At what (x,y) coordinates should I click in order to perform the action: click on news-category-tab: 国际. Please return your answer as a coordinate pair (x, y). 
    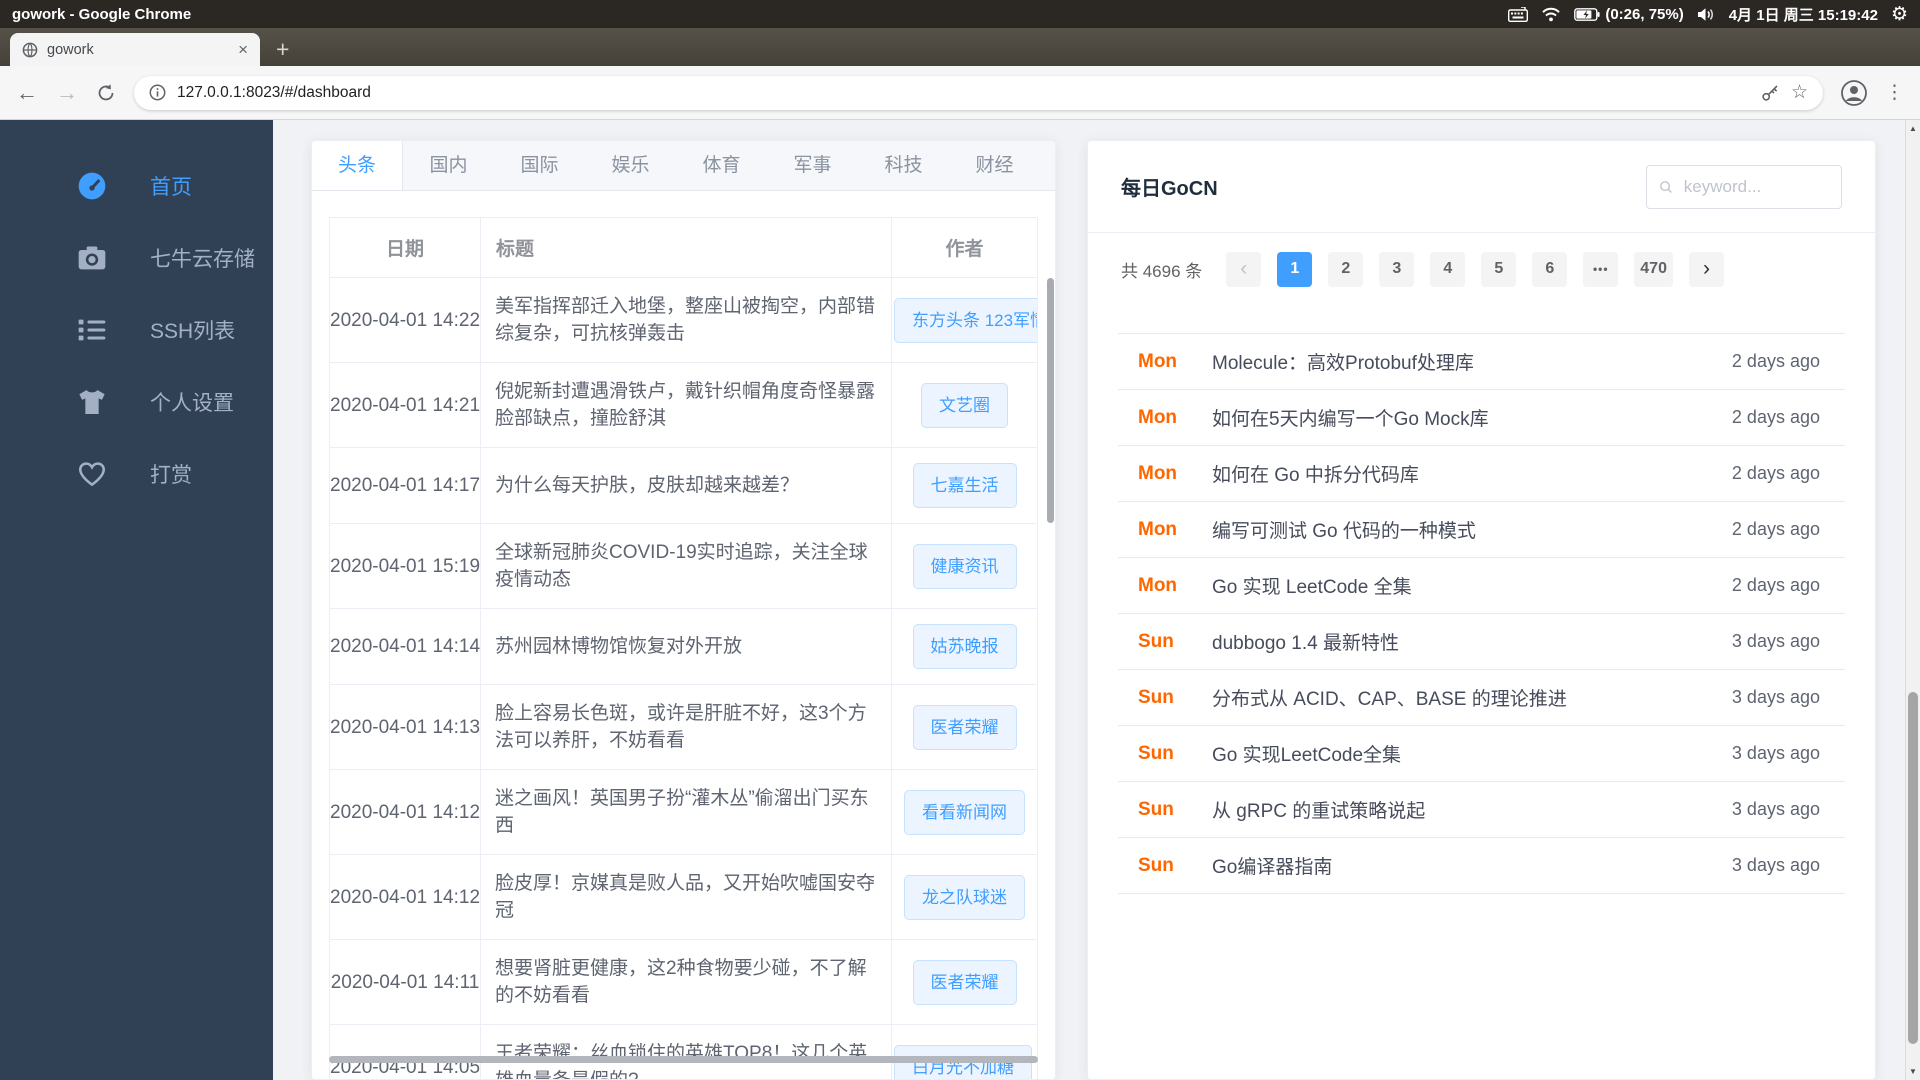
    Looking at the image, I should click on (539, 165).